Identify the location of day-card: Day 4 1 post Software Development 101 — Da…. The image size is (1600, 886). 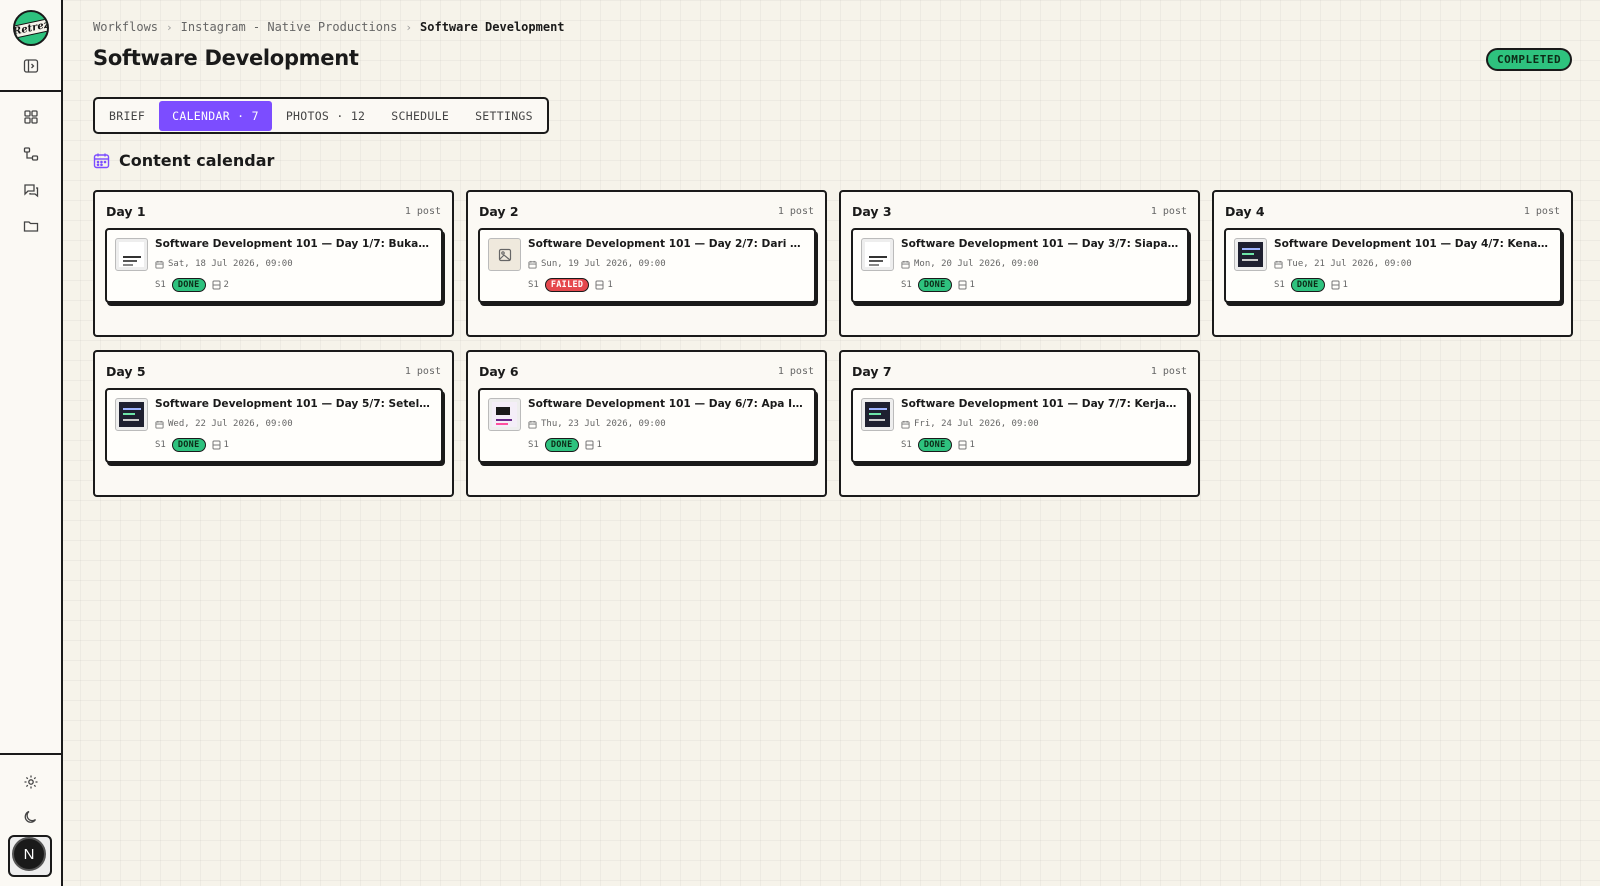
(1392, 263).